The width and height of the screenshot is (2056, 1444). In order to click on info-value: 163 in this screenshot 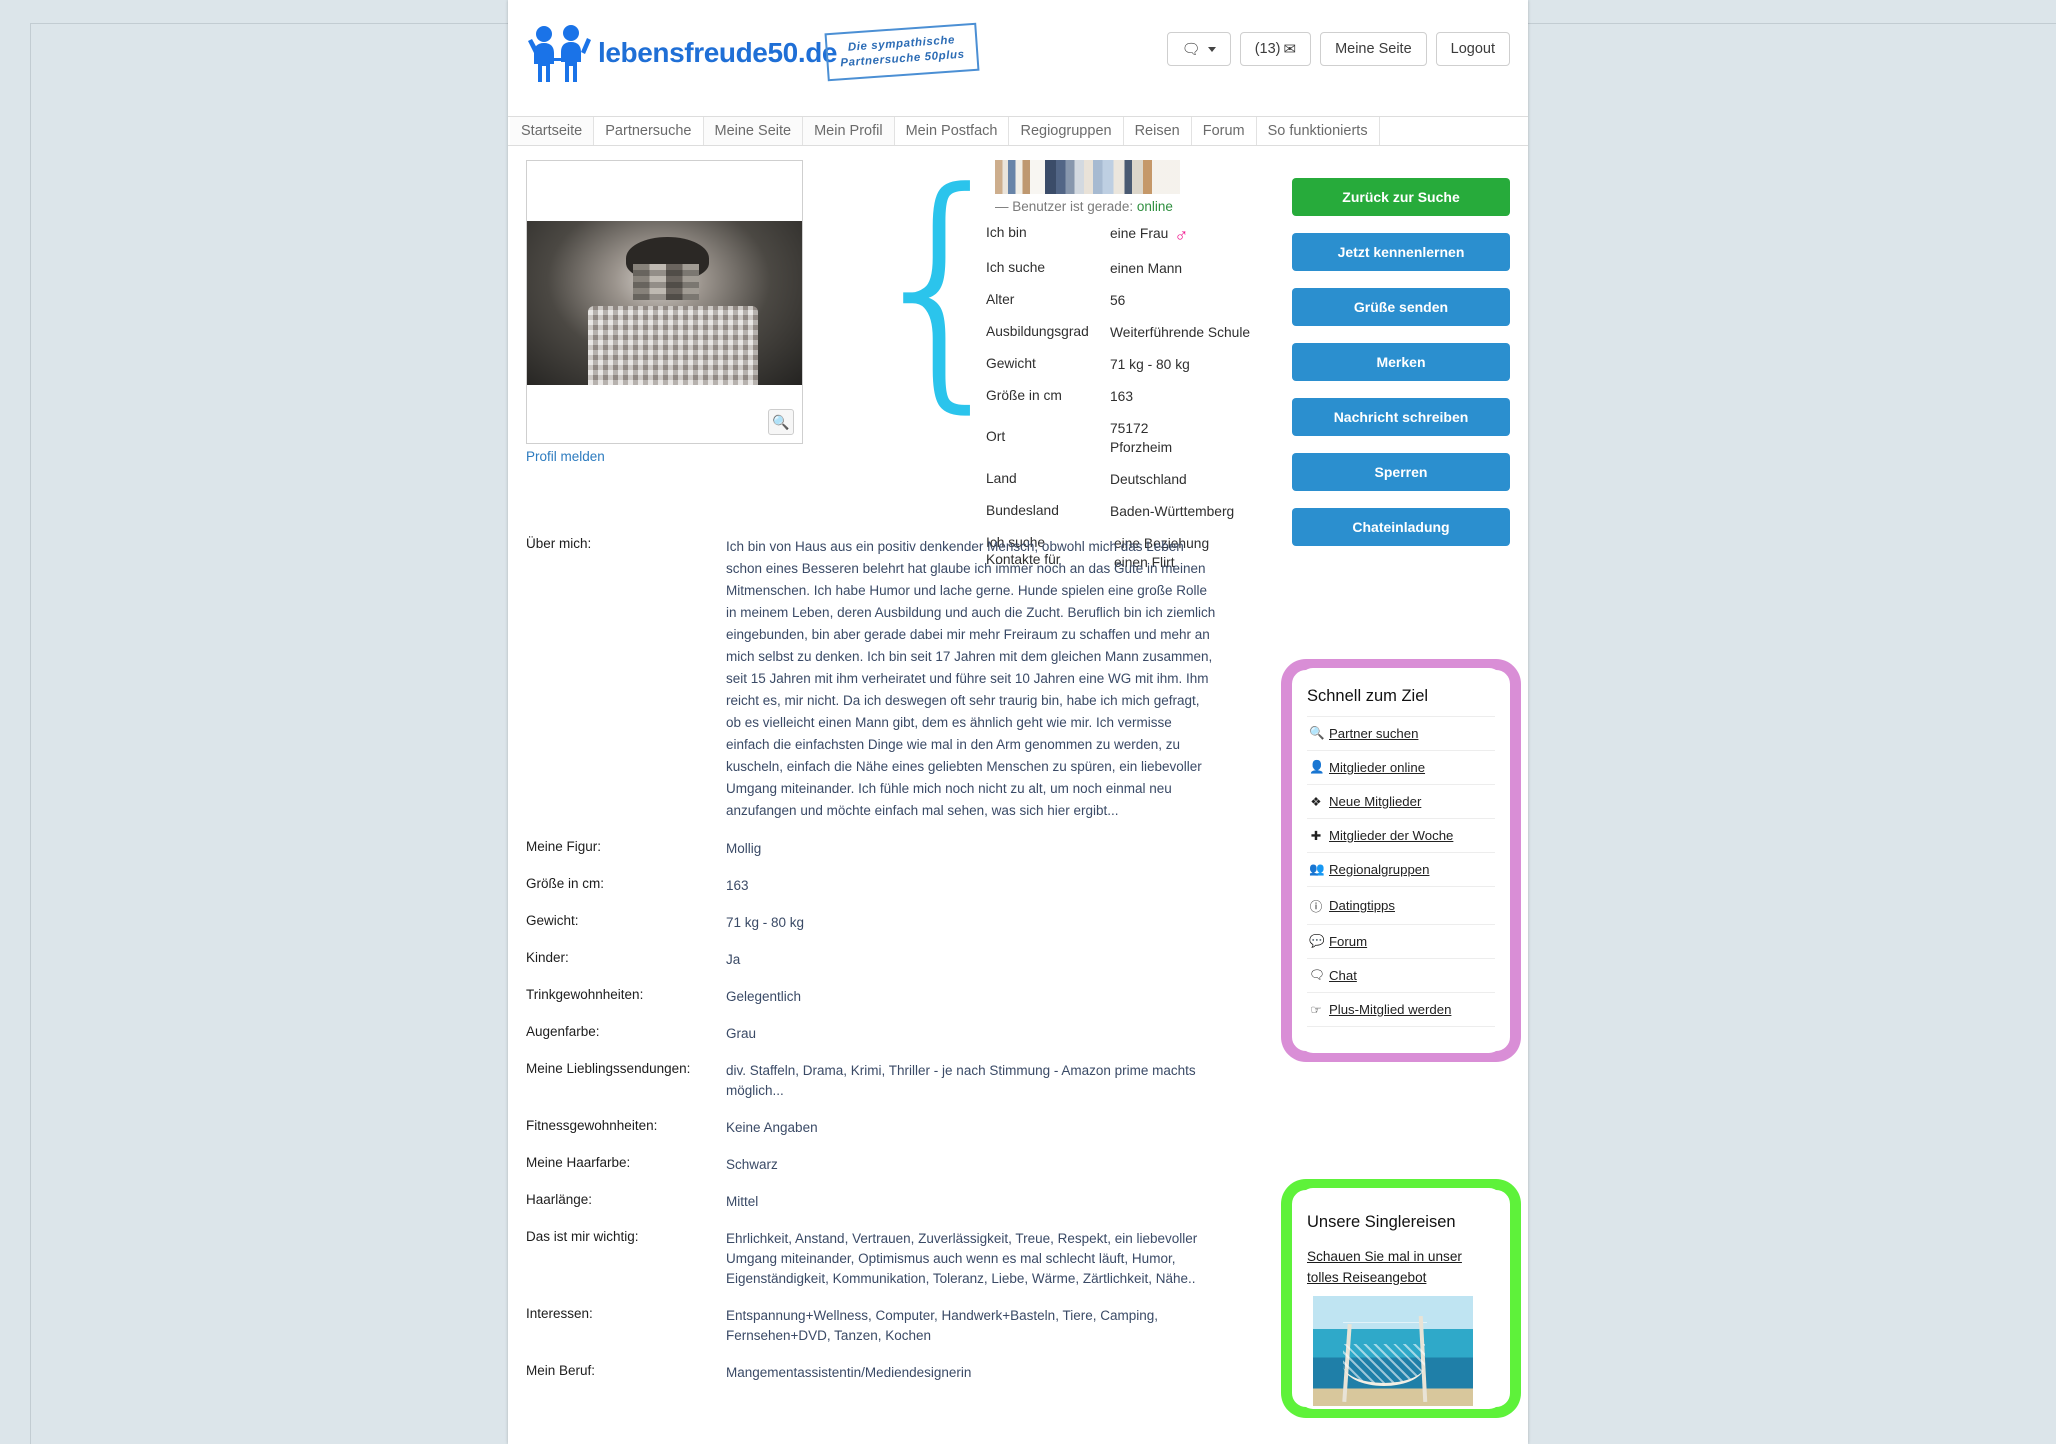, I will do `click(1122, 396)`.